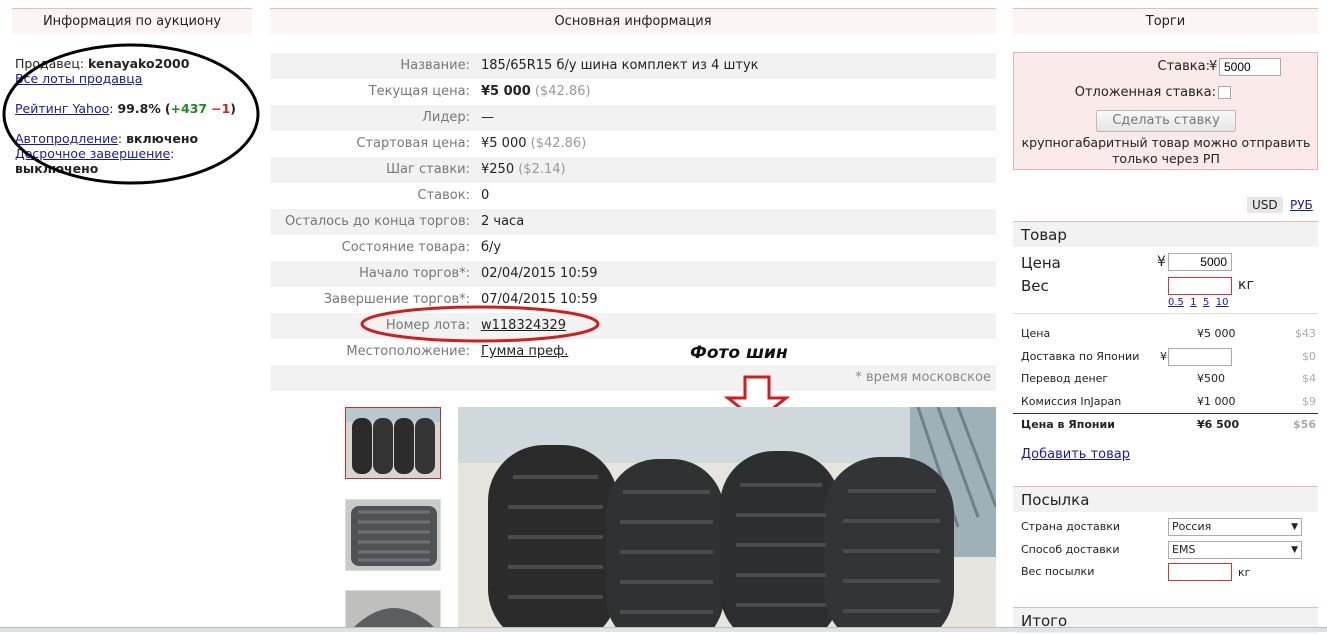  I want to click on current-price-usd: ($42.86), so click(562, 91).